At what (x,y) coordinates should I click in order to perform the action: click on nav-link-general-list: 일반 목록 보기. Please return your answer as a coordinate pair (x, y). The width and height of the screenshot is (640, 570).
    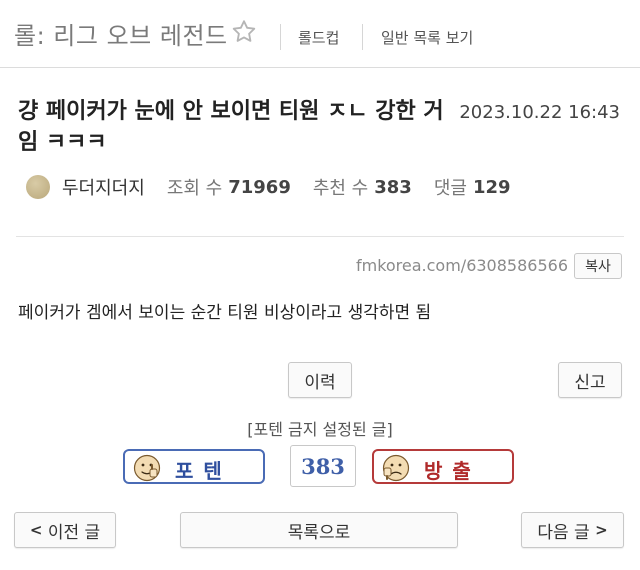
    Looking at the image, I should click on (427, 37).